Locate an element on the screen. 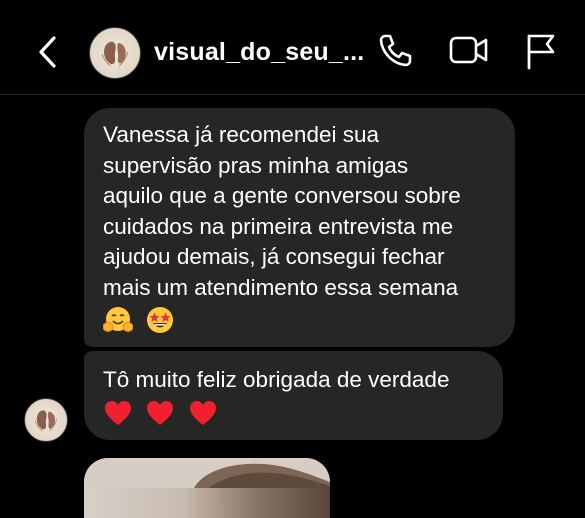  photo-message is located at coordinates (207, 488).